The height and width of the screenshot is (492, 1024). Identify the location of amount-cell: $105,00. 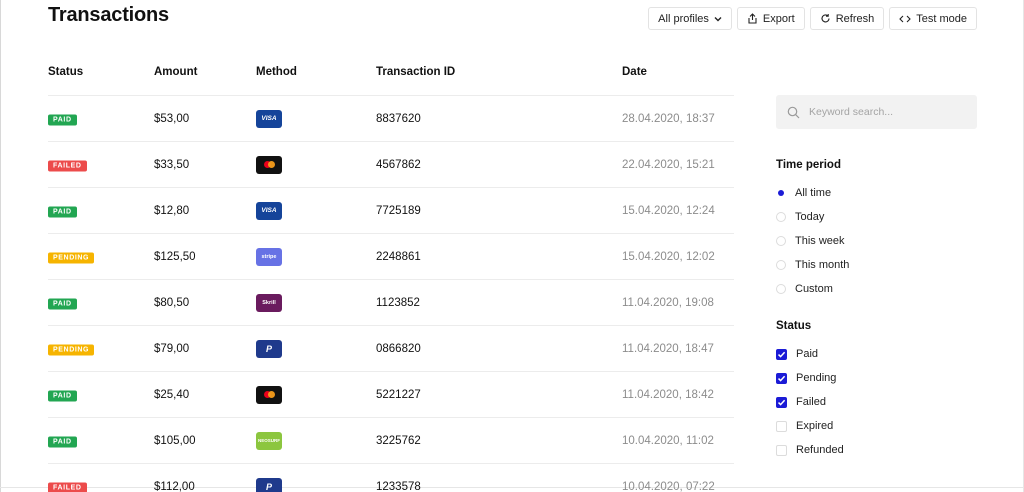
(175, 440).